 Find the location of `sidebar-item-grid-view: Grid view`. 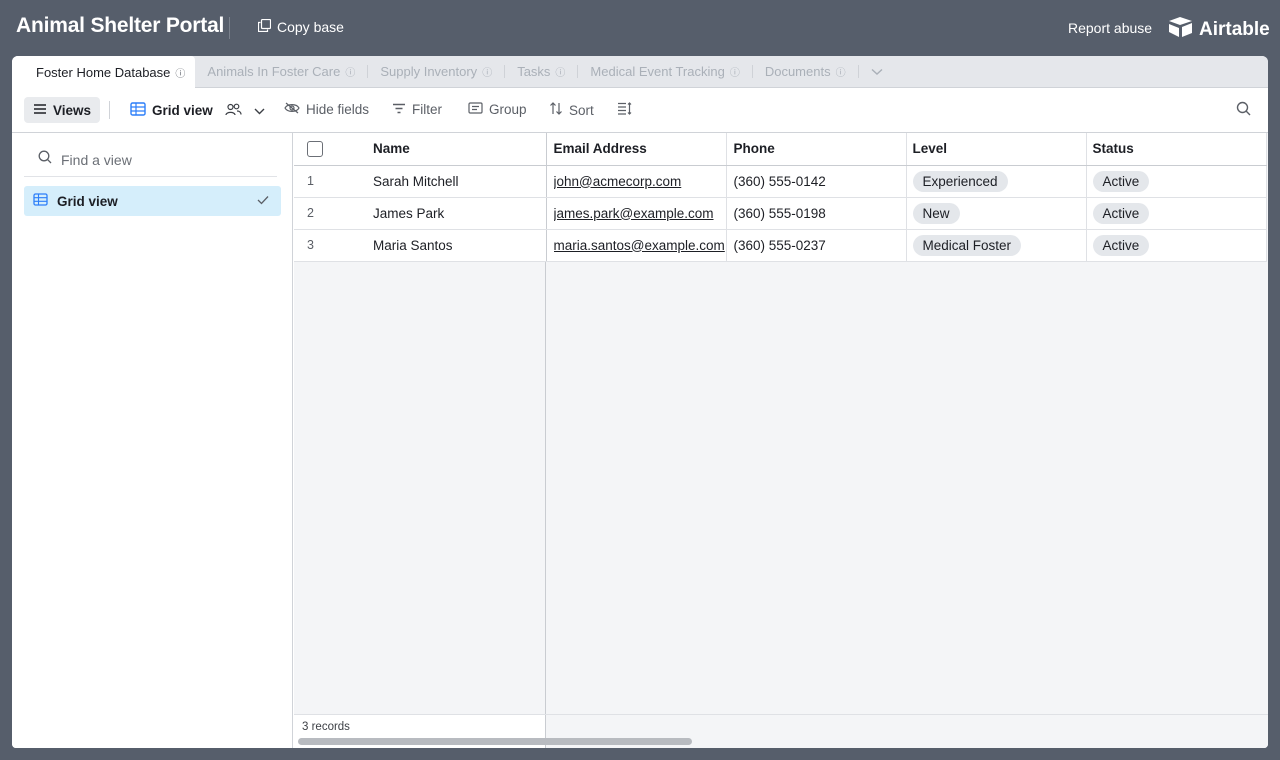

sidebar-item-grid-view: Grid view is located at coordinates (152, 201).